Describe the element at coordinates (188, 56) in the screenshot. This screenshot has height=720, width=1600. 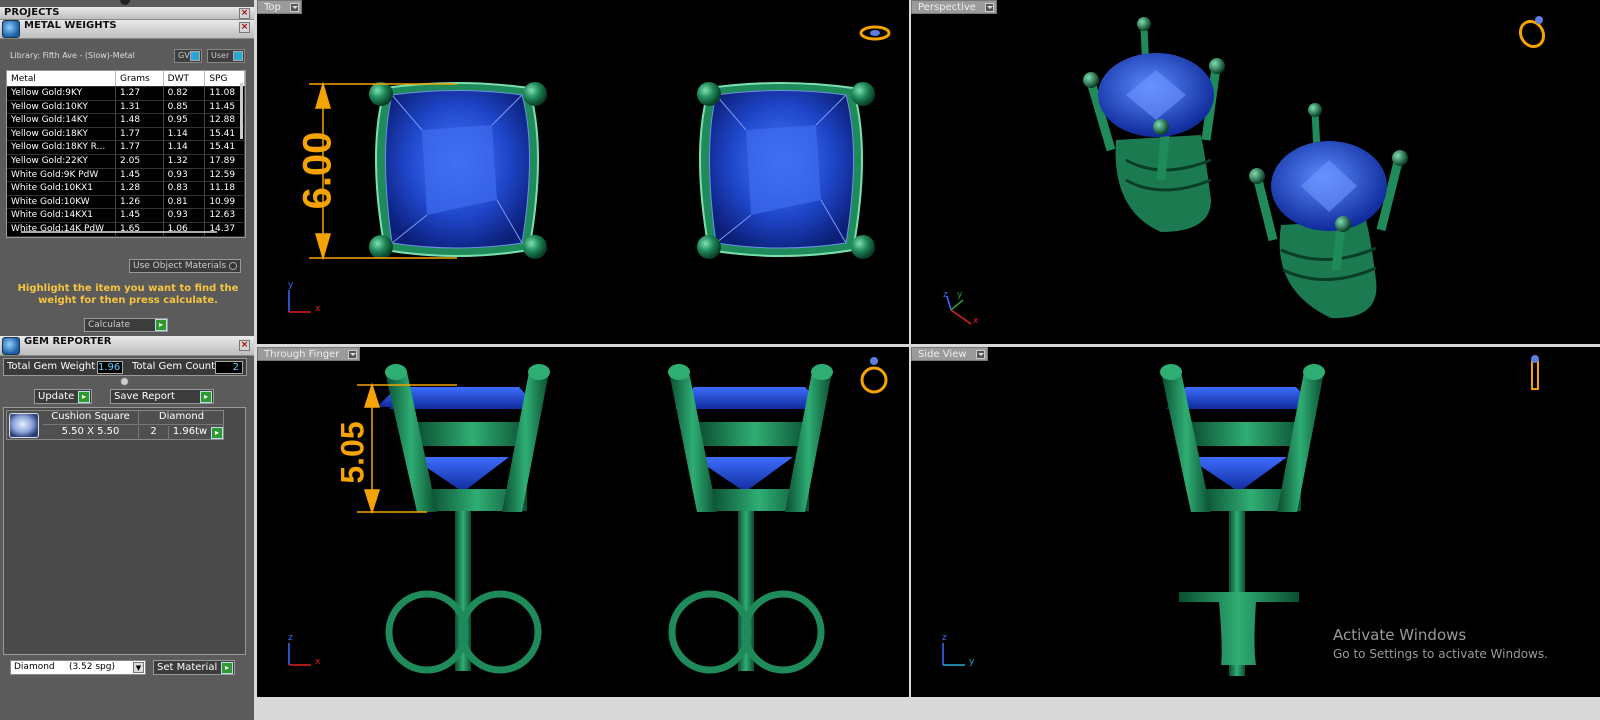
I see `gv-toggle: GV` at that location.